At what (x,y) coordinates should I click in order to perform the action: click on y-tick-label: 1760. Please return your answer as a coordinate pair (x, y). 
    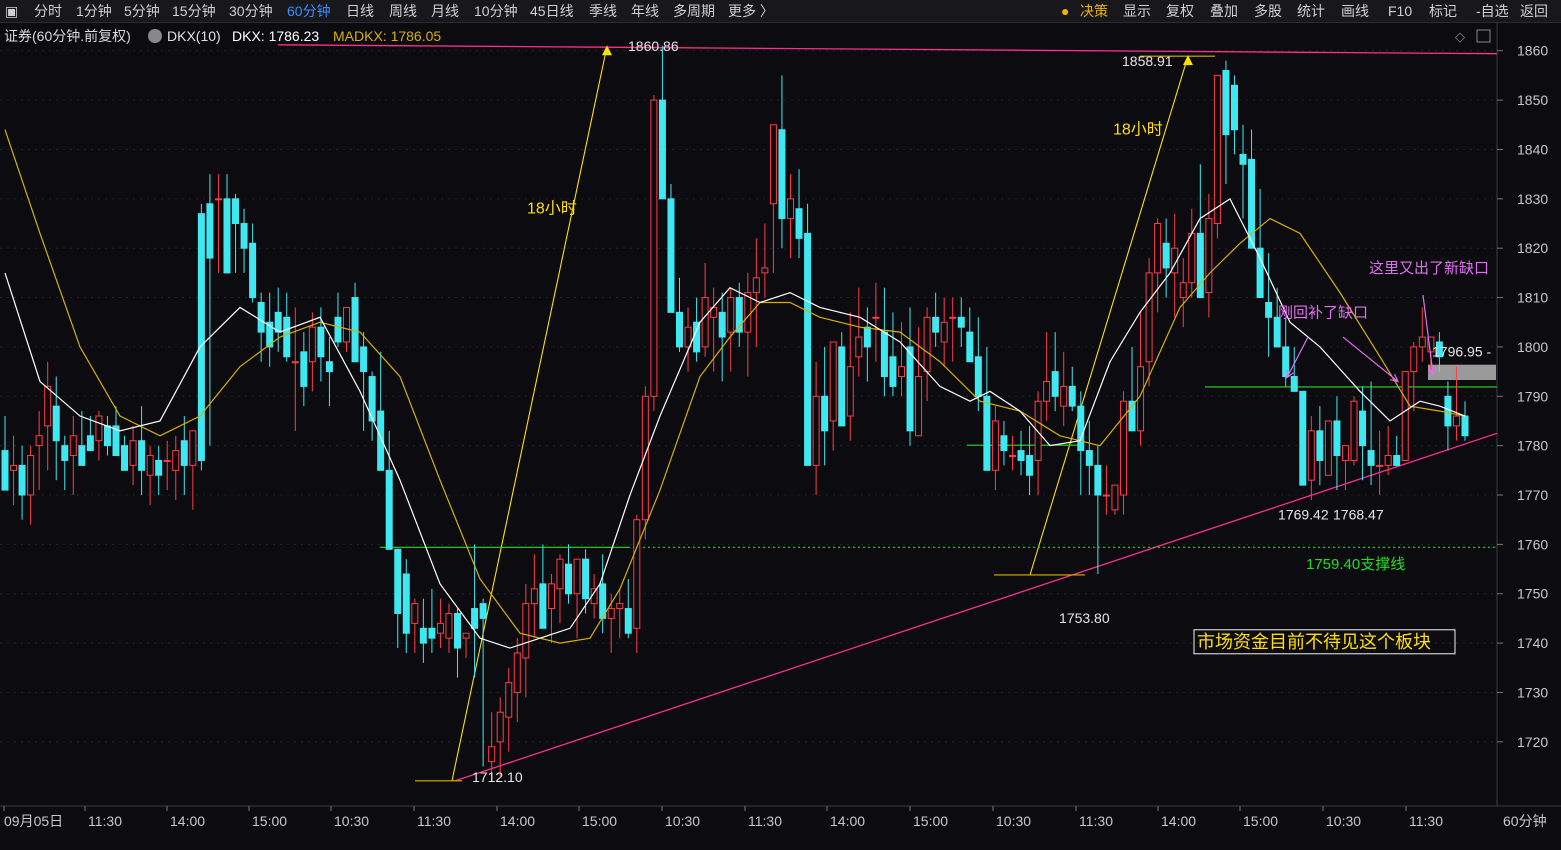
    Looking at the image, I should click on (1532, 544).